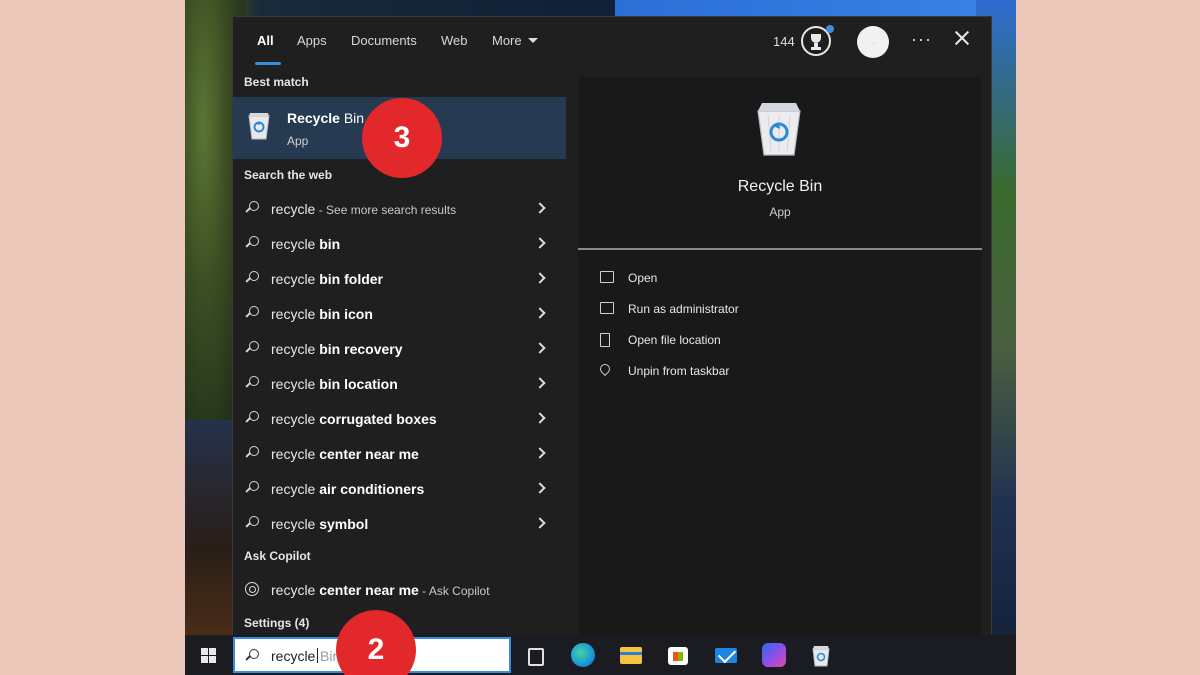 The image size is (1200, 675). Describe the element at coordinates (399, 278) in the screenshot. I see `web-result: recycle bin folder` at that location.